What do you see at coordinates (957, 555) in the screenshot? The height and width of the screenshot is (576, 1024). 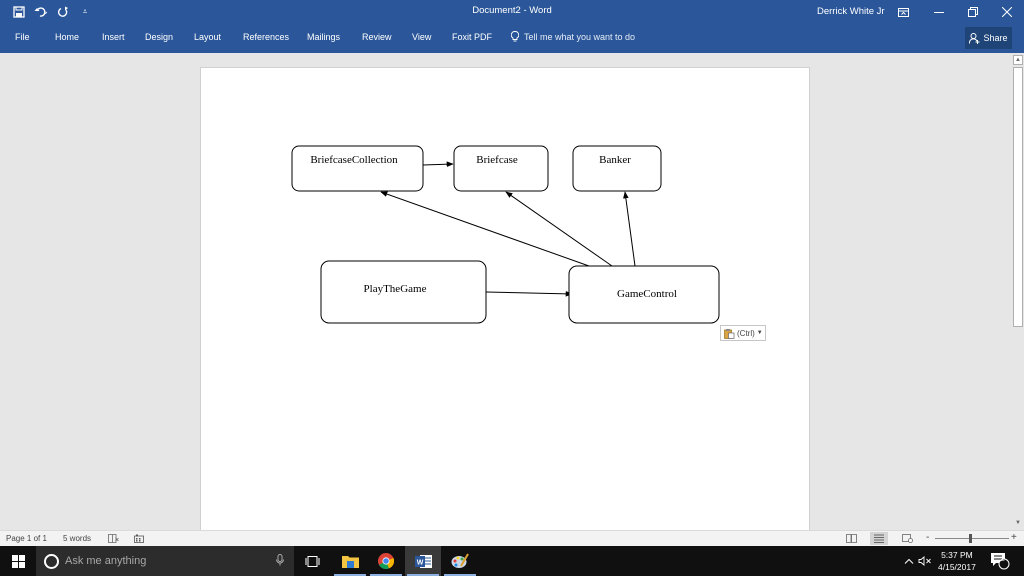 I see `clock-time: 5:37 PM` at bounding box center [957, 555].